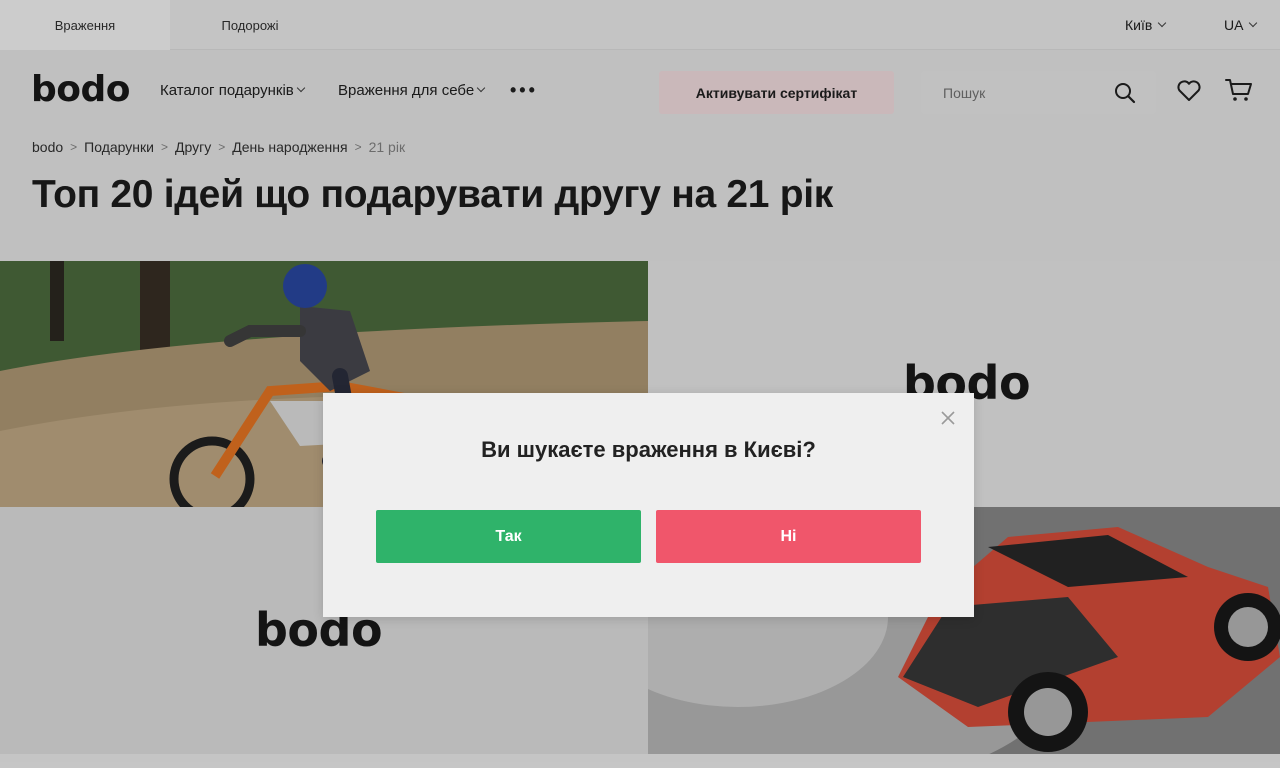  What do you see at coordinates (648, 449) in the screenshot?
I see `modal-title: Ви шукаєте враження в Києві?` at bounding box center [648, 449].